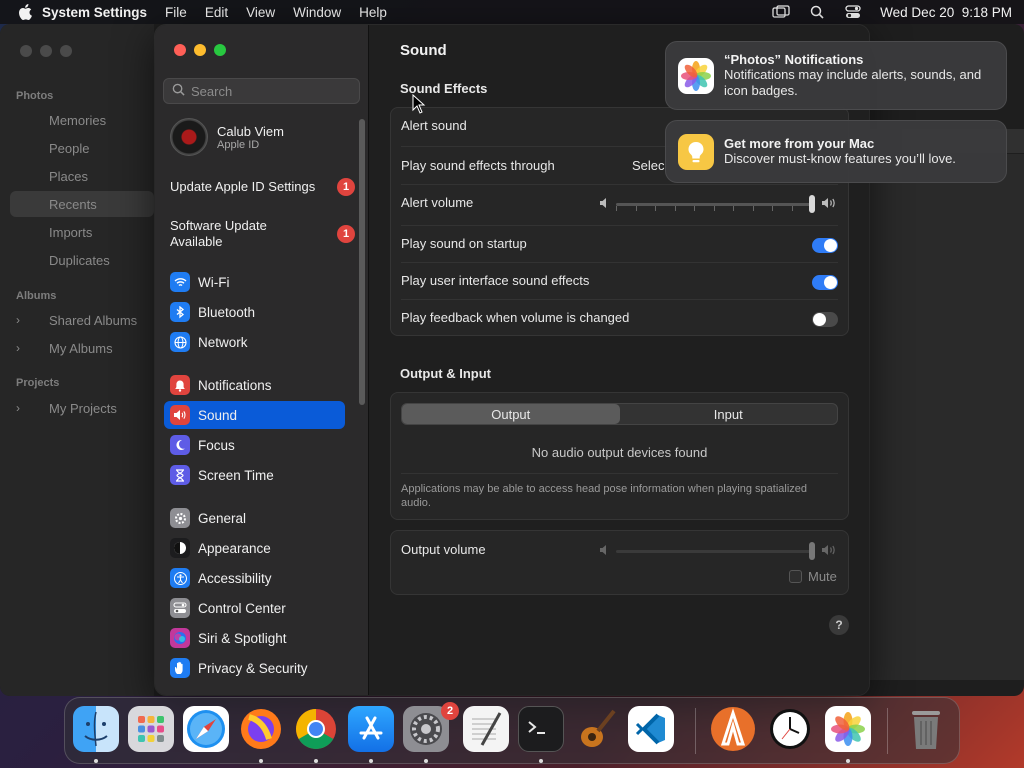 This screenshot has width=1024, height=768. What do you see at coordinates (651, 729) in the screenshot?
I see `vscode-icon` at bounding box center [651, 729].